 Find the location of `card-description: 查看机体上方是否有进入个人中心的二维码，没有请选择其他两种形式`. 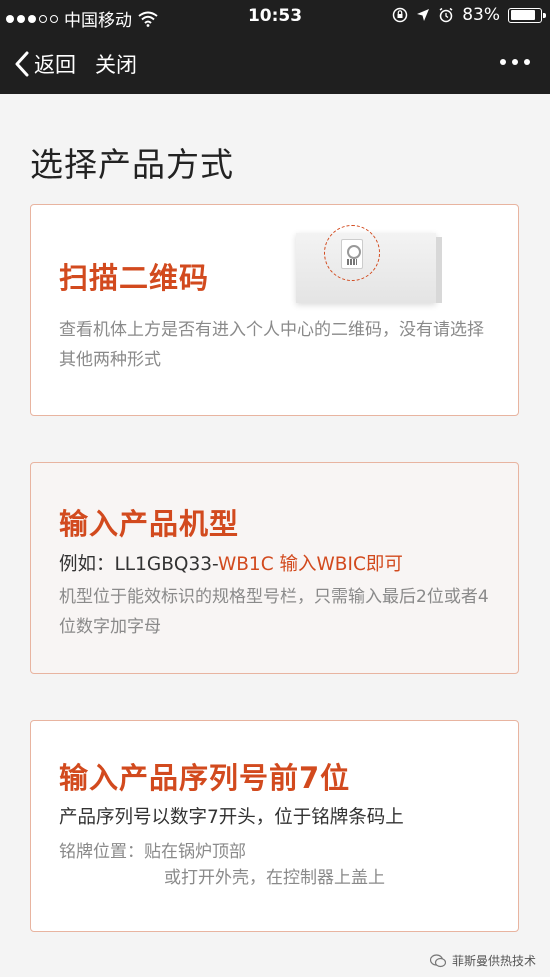

card-description: 查看机体上方是否有进入个人中心的二维码，没有请选择其他两种形式 is located at coordinates (271, 345).